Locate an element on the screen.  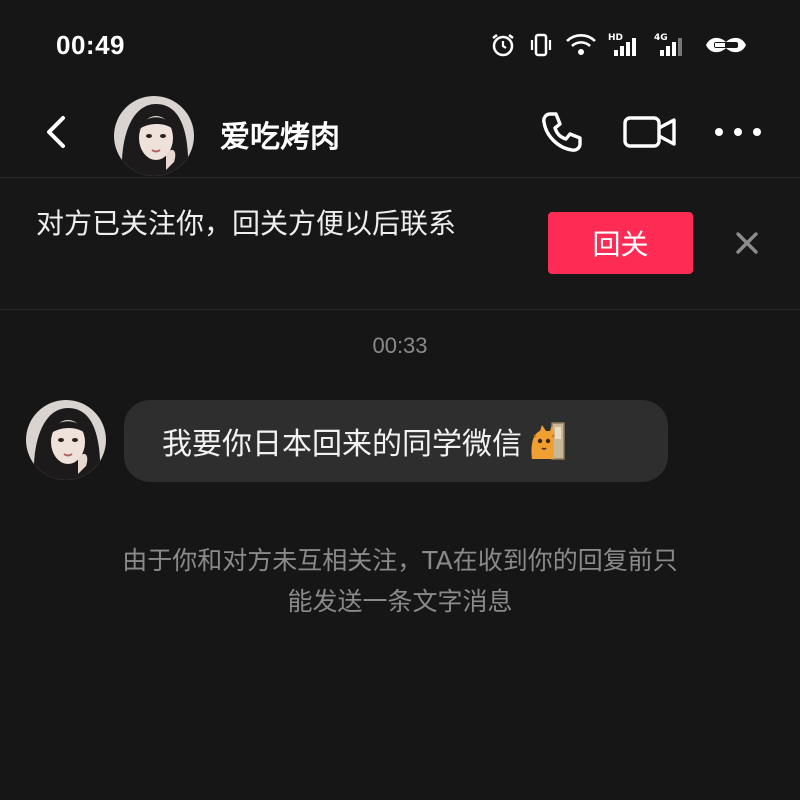
video-camera-icon is located at coordinates (649, 132).